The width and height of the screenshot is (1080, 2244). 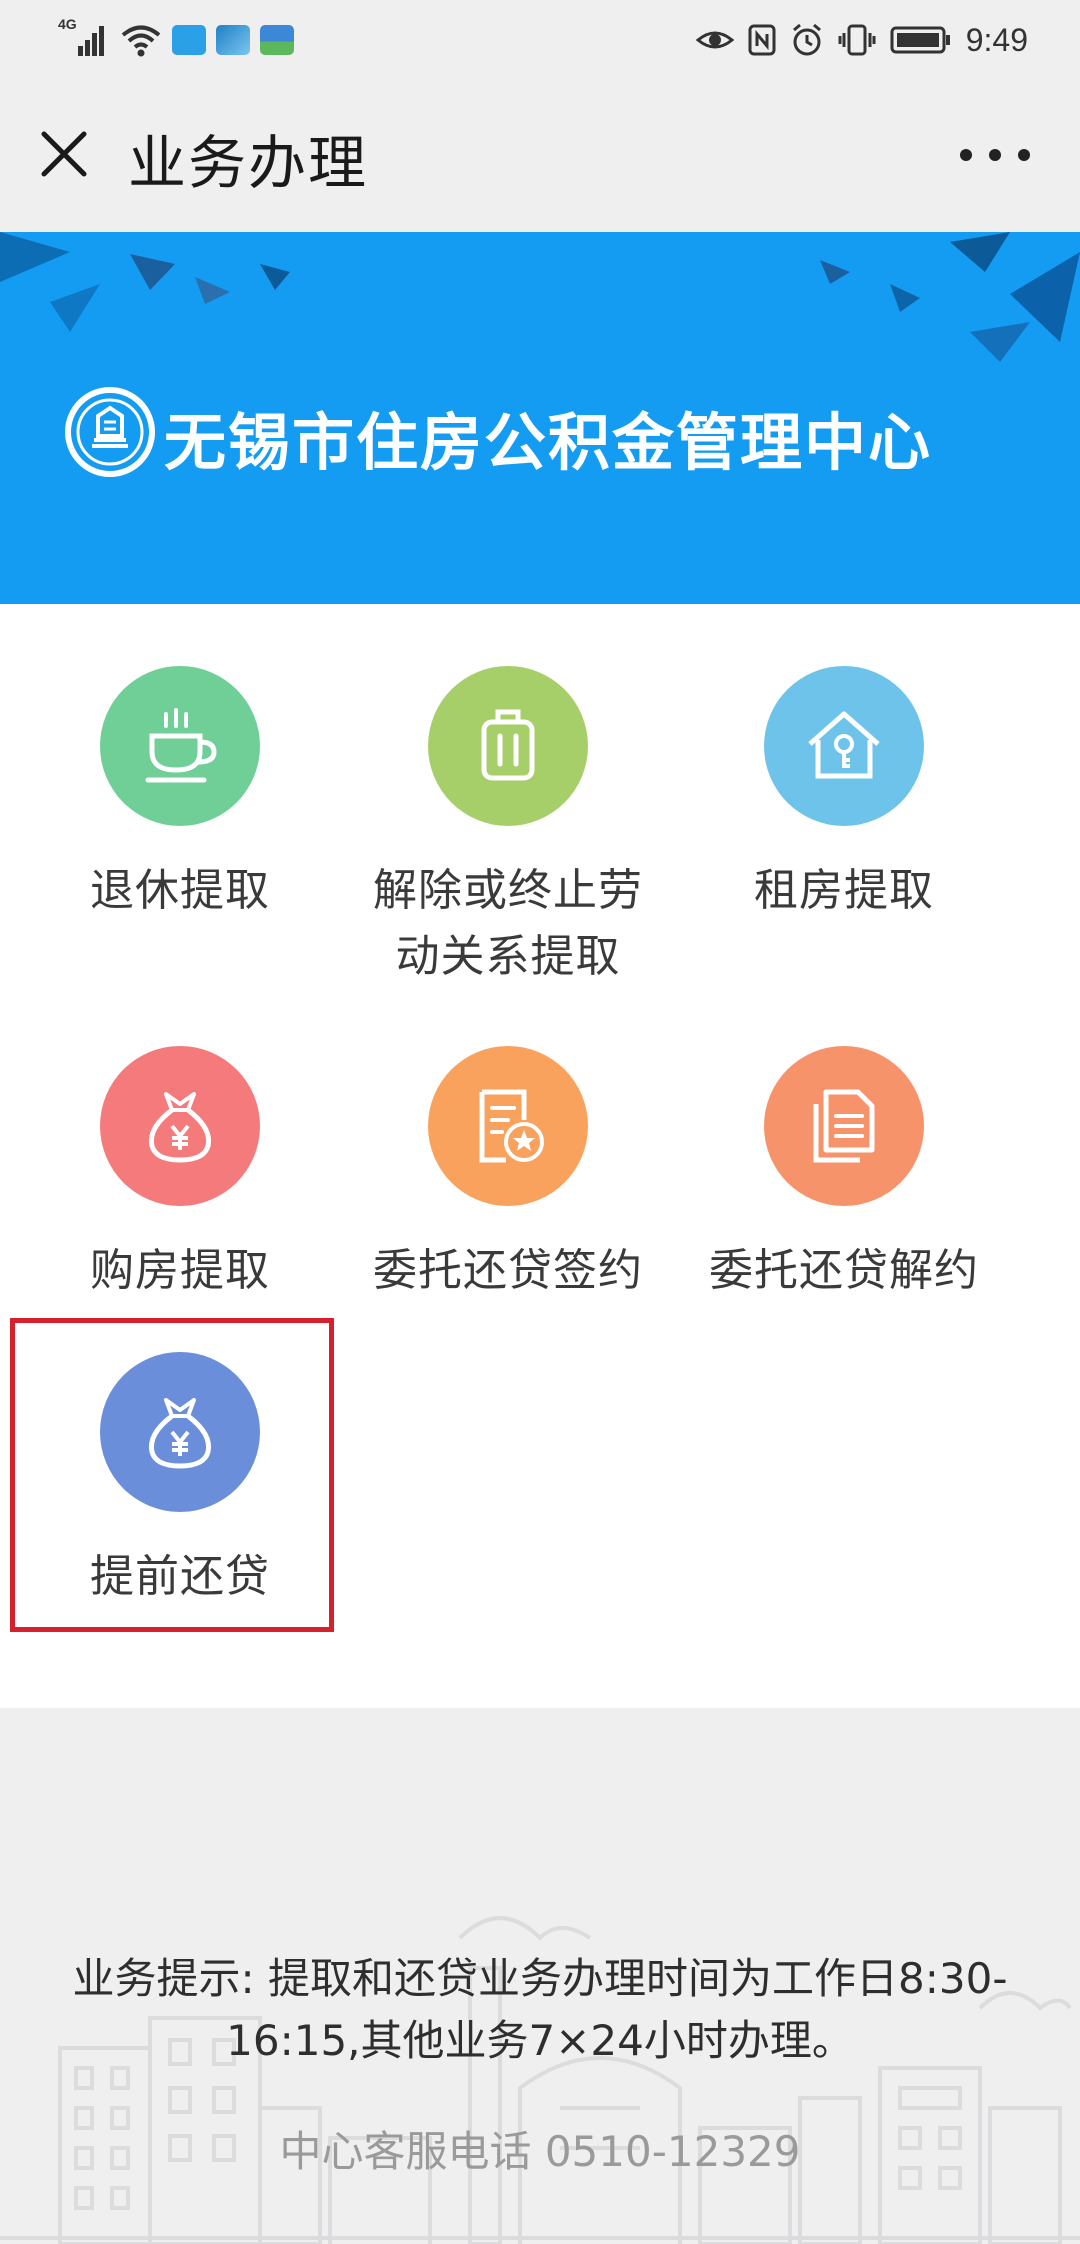 I want to click on close-button, so click(x=64, y=154).